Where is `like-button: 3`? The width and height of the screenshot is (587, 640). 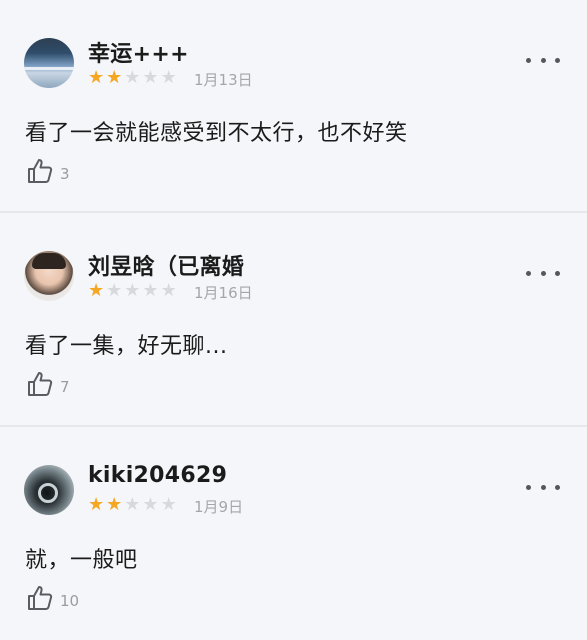
like-button: 3 is located at coordinates (48, 171).